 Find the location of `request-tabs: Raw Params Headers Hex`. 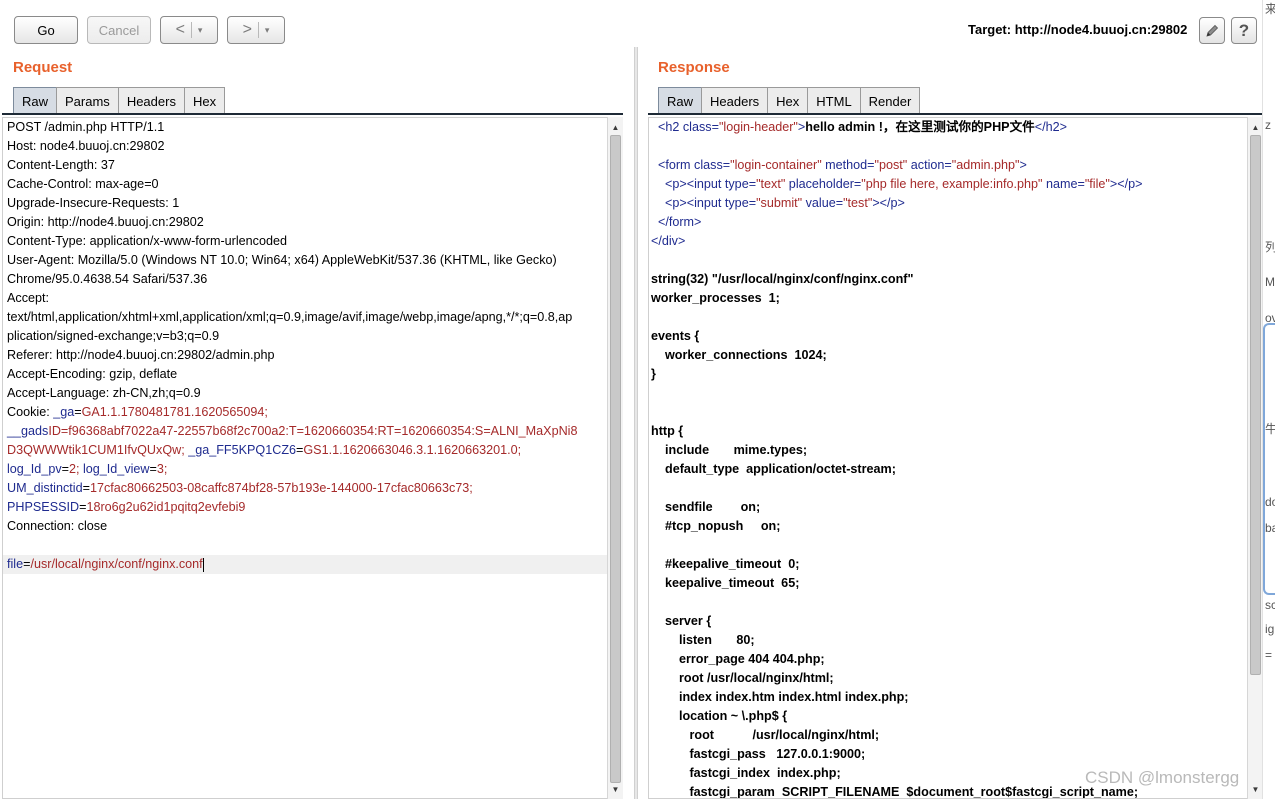

request-tabs: Raw Params Headers Hex is located at coordinates (119, 100).